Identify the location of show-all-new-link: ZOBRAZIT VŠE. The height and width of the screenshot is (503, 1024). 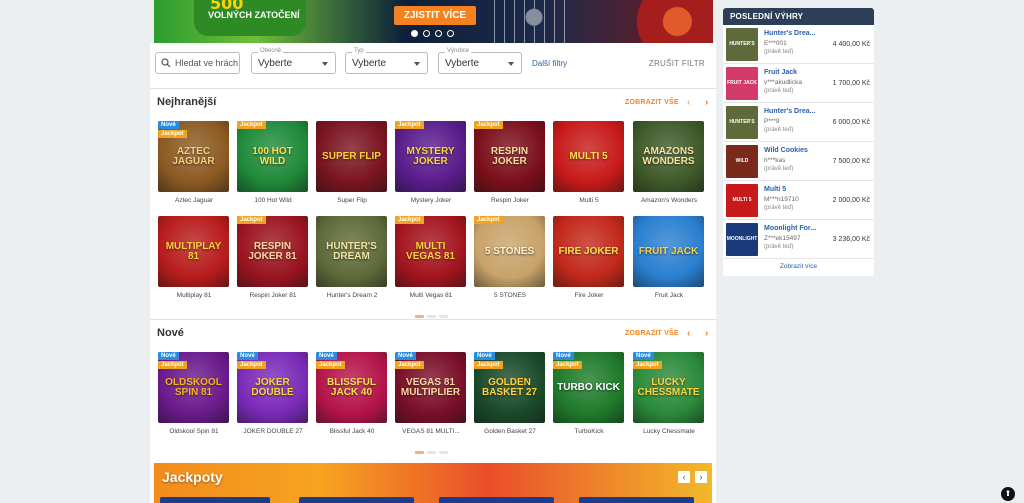
(652, 333).